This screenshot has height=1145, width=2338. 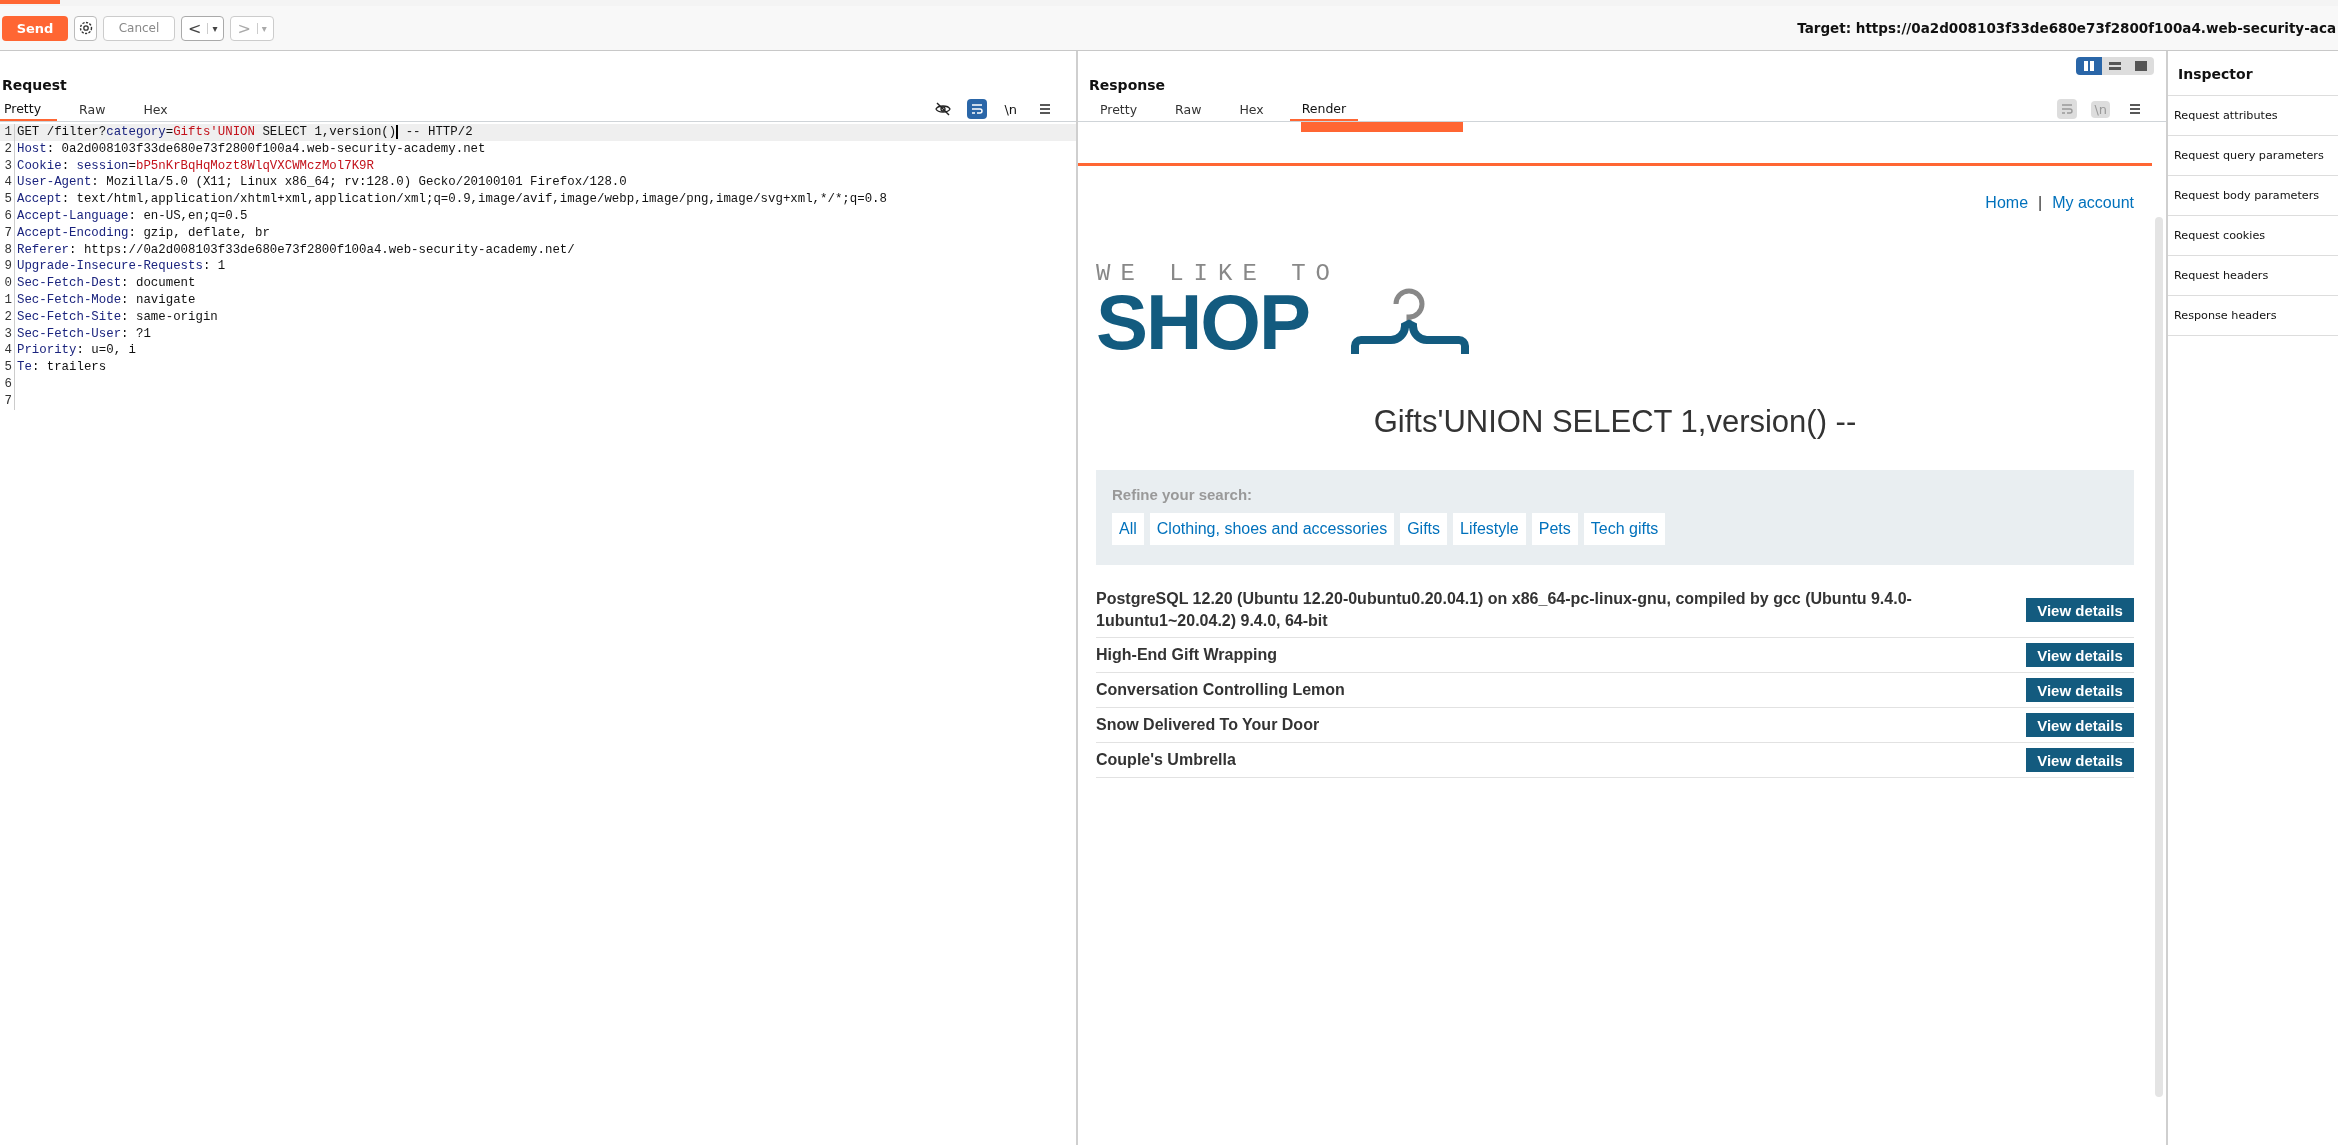 What do you see at coordinates (251, 149) in the screenshot?
I see `code-line: Host: 0a2d008103f33de680e73f2800f100a4.web-security-academy.net` at bounding box center [251, 149].